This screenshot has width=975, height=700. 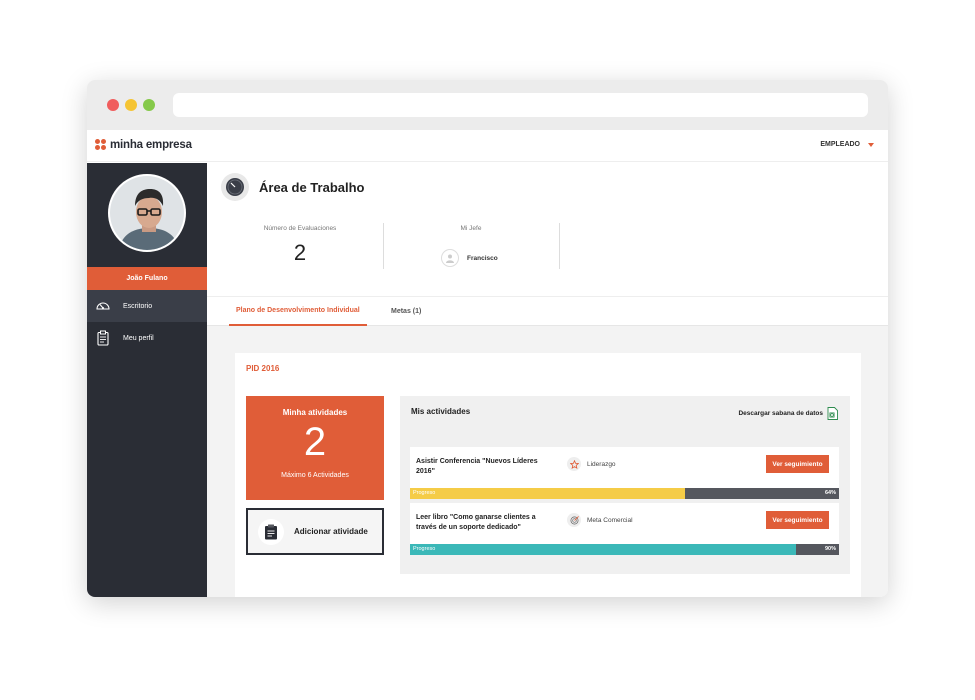 I want to click on boss-label: Mi Jefe, so click(x=471, y=228).